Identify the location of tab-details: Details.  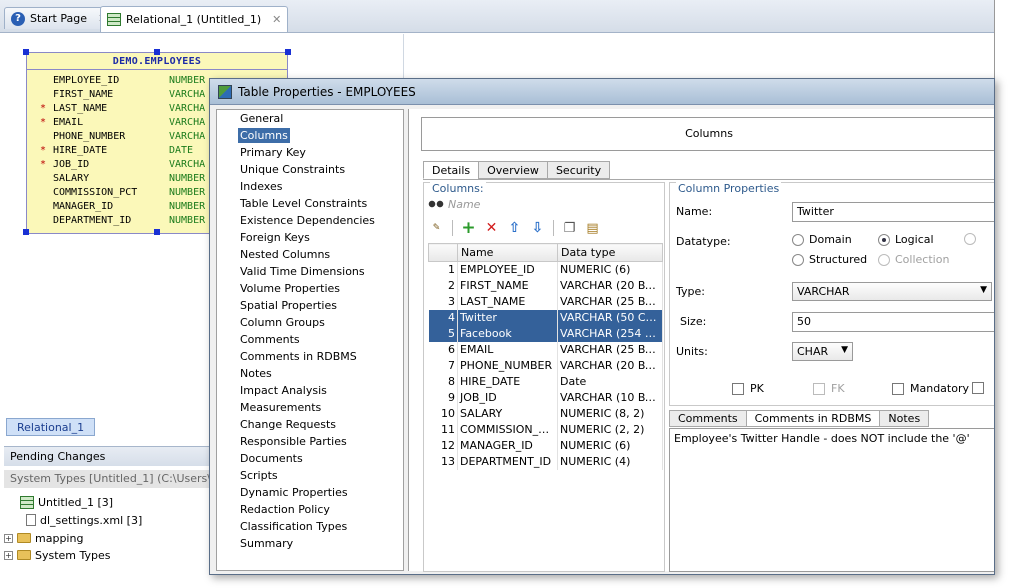
(451, 170).